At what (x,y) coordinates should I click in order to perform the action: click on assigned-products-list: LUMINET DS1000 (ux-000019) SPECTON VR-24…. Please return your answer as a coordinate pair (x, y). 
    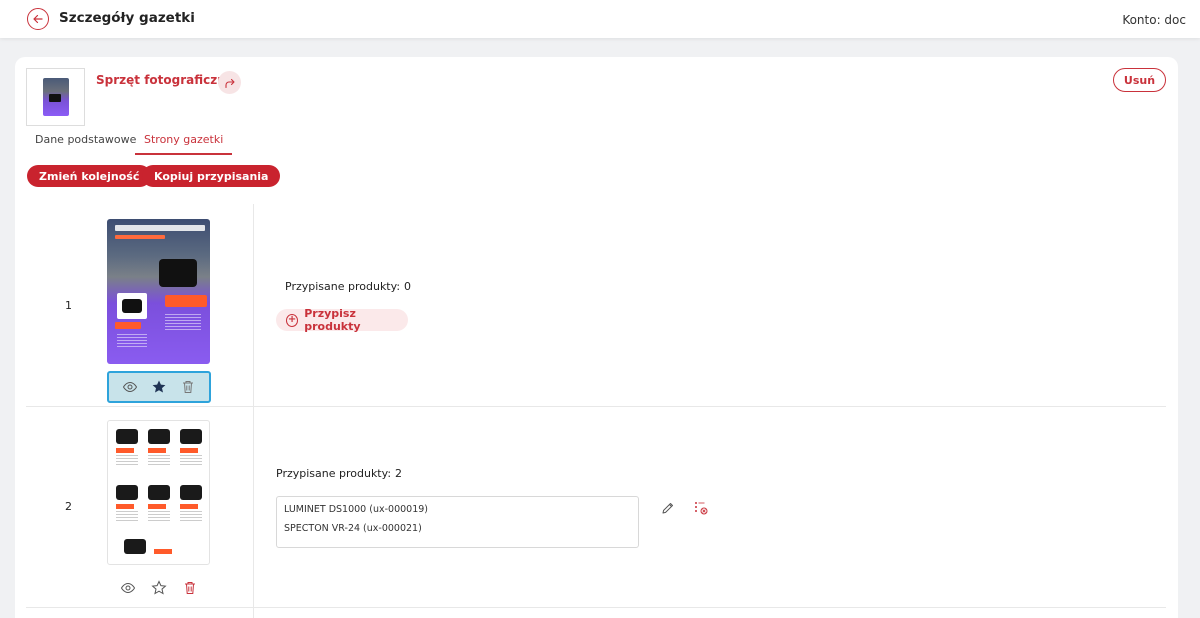
    Looking at the image, I should click on (457, 522).